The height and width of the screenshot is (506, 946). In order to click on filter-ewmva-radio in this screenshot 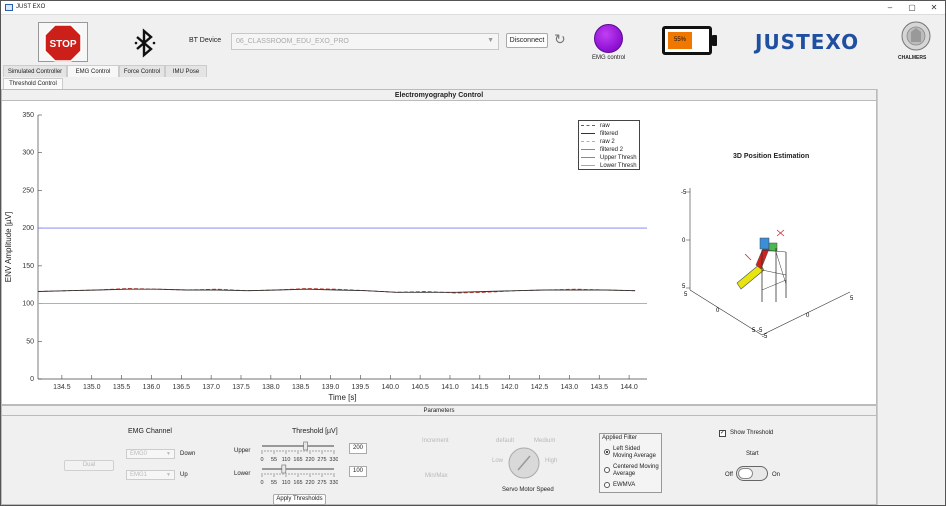, I will do `click(607, 485)`.